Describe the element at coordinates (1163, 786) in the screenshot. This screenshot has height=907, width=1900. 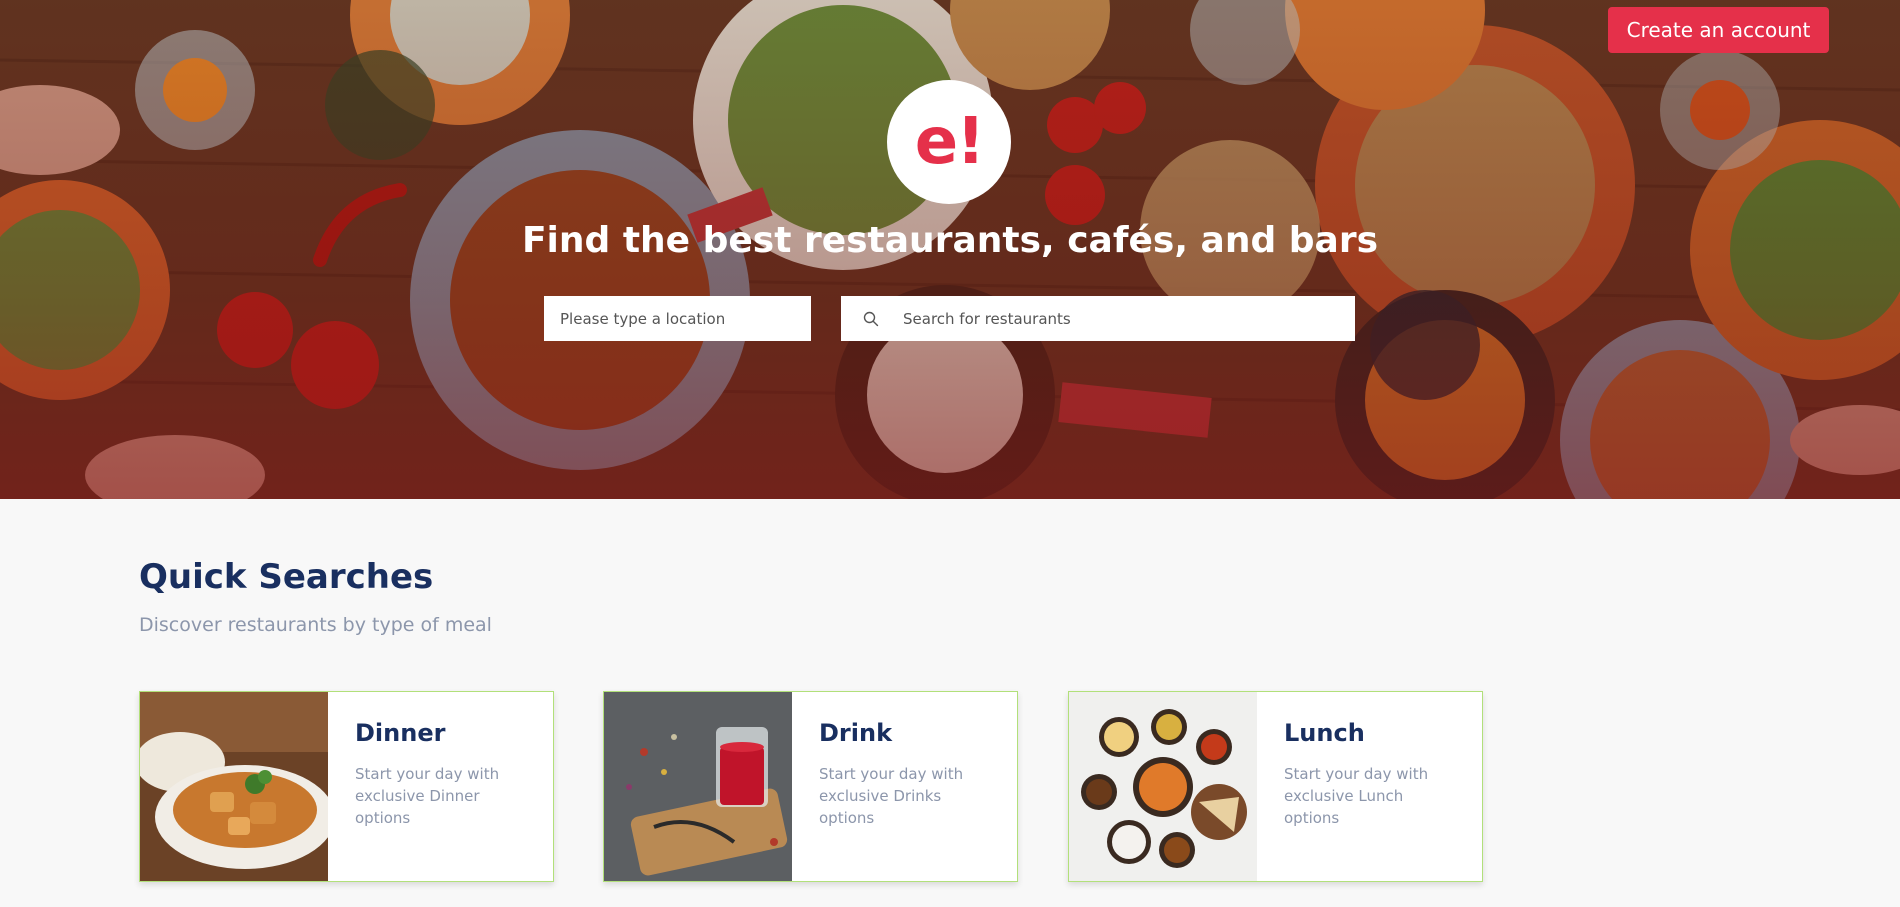
I see `thali-platter-image` at that location.